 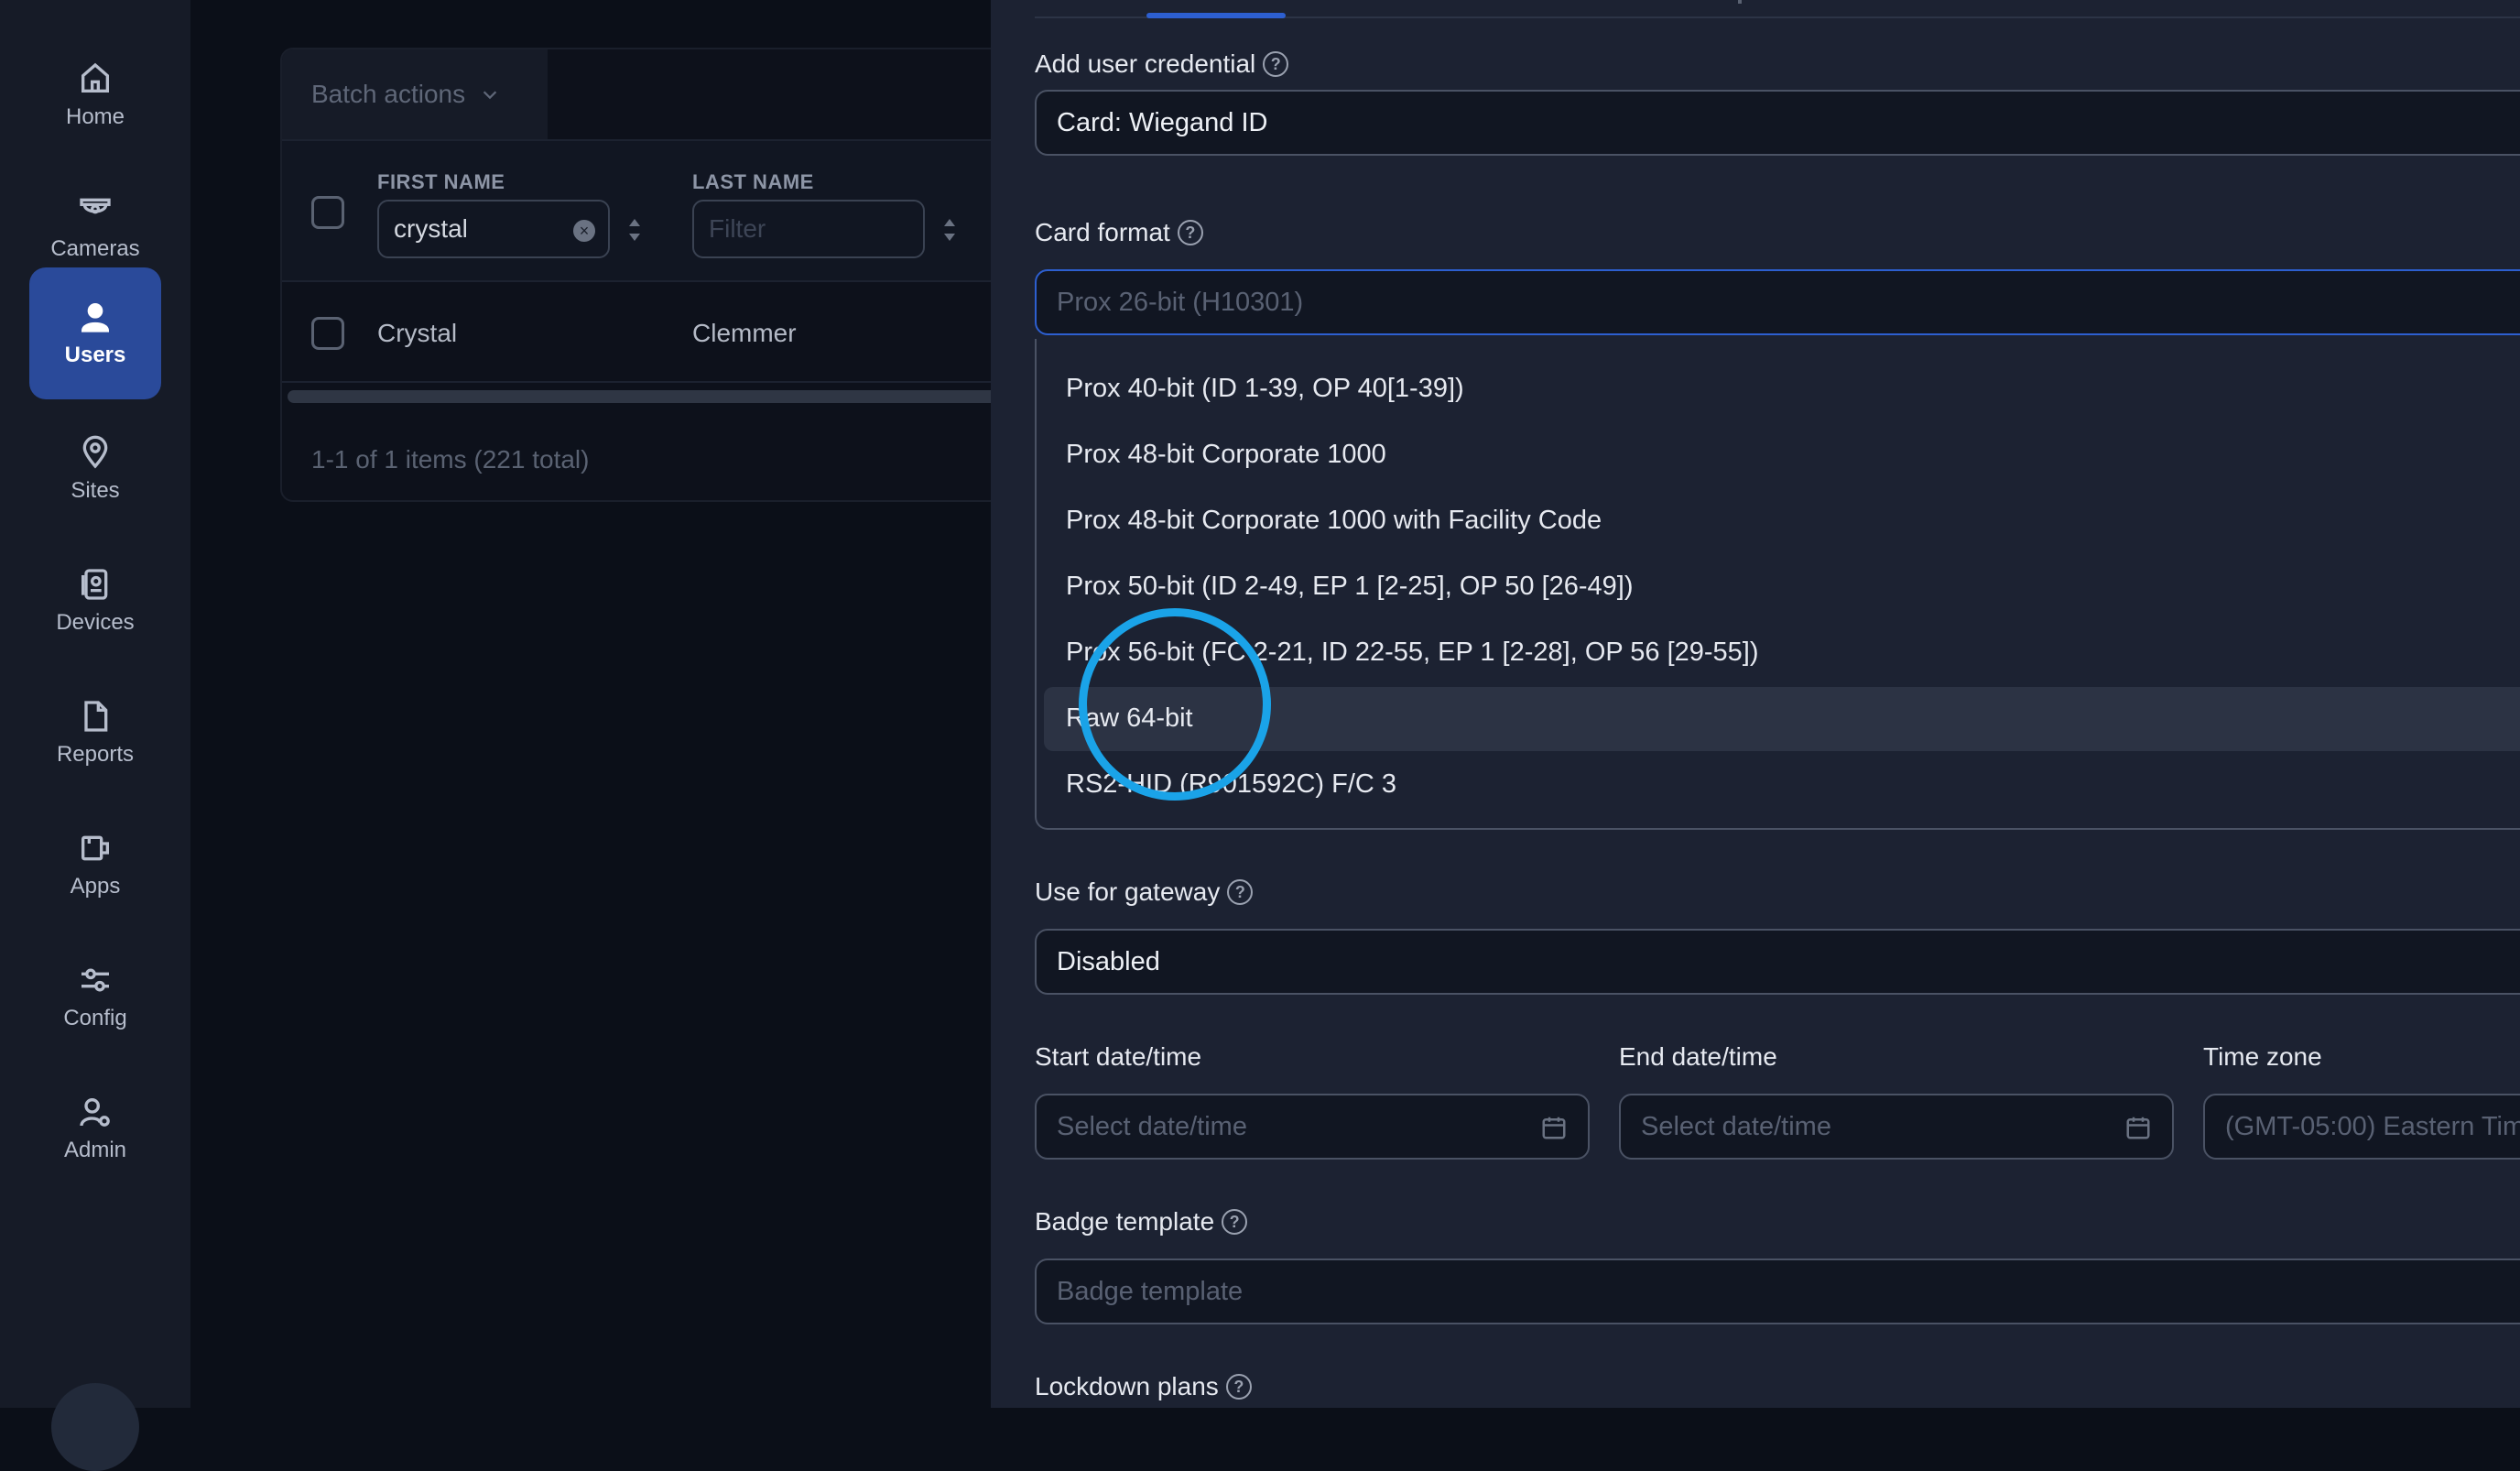 I want to click on device-icon, so click(x=95, y=584).